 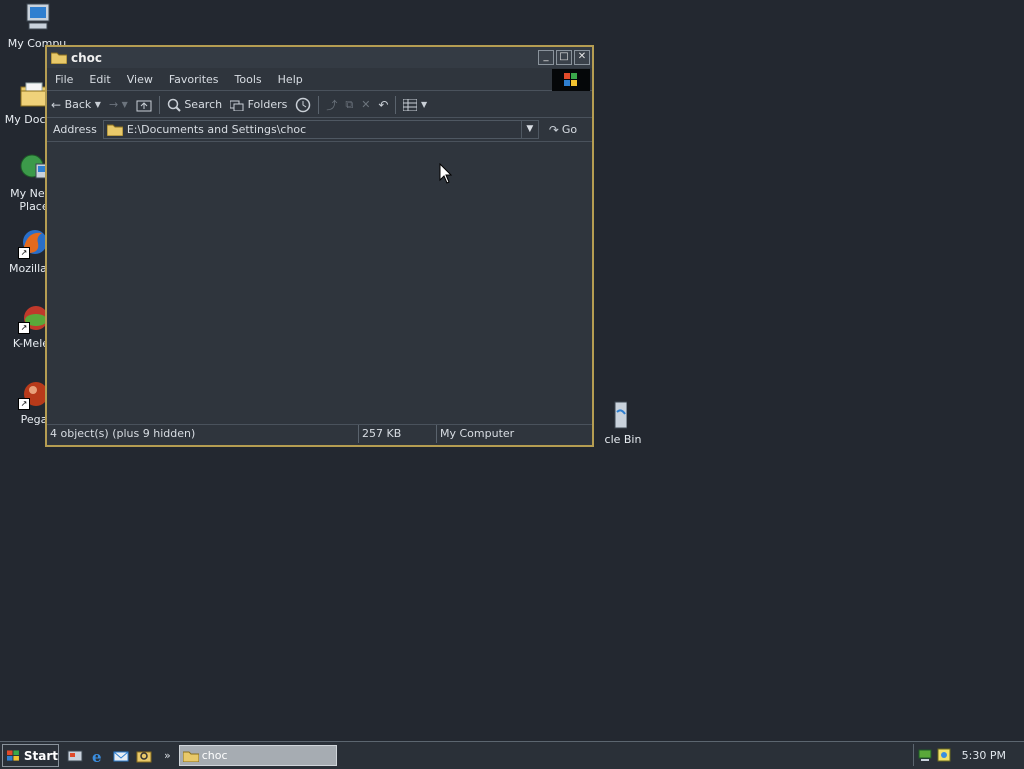 I want to click on search-folder-icon, so click(x=144, y=756).